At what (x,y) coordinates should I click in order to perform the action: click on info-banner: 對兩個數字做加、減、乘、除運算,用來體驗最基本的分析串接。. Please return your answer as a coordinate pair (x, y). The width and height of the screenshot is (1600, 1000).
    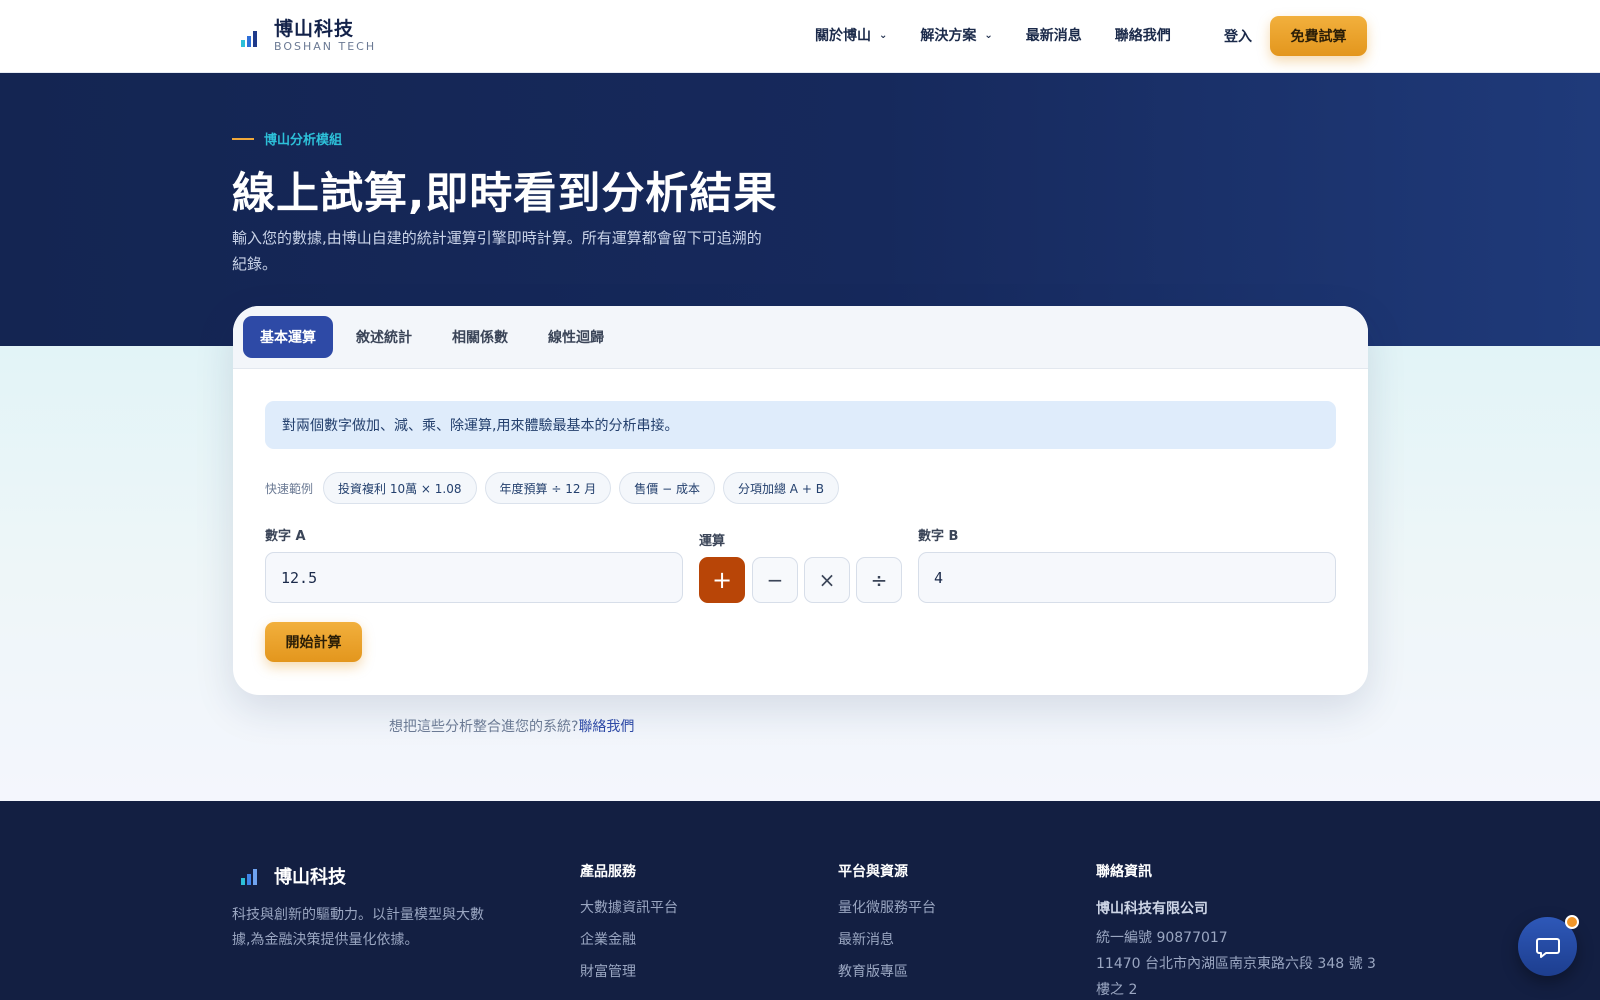
    Looking at the image, I should click on (800, 425).